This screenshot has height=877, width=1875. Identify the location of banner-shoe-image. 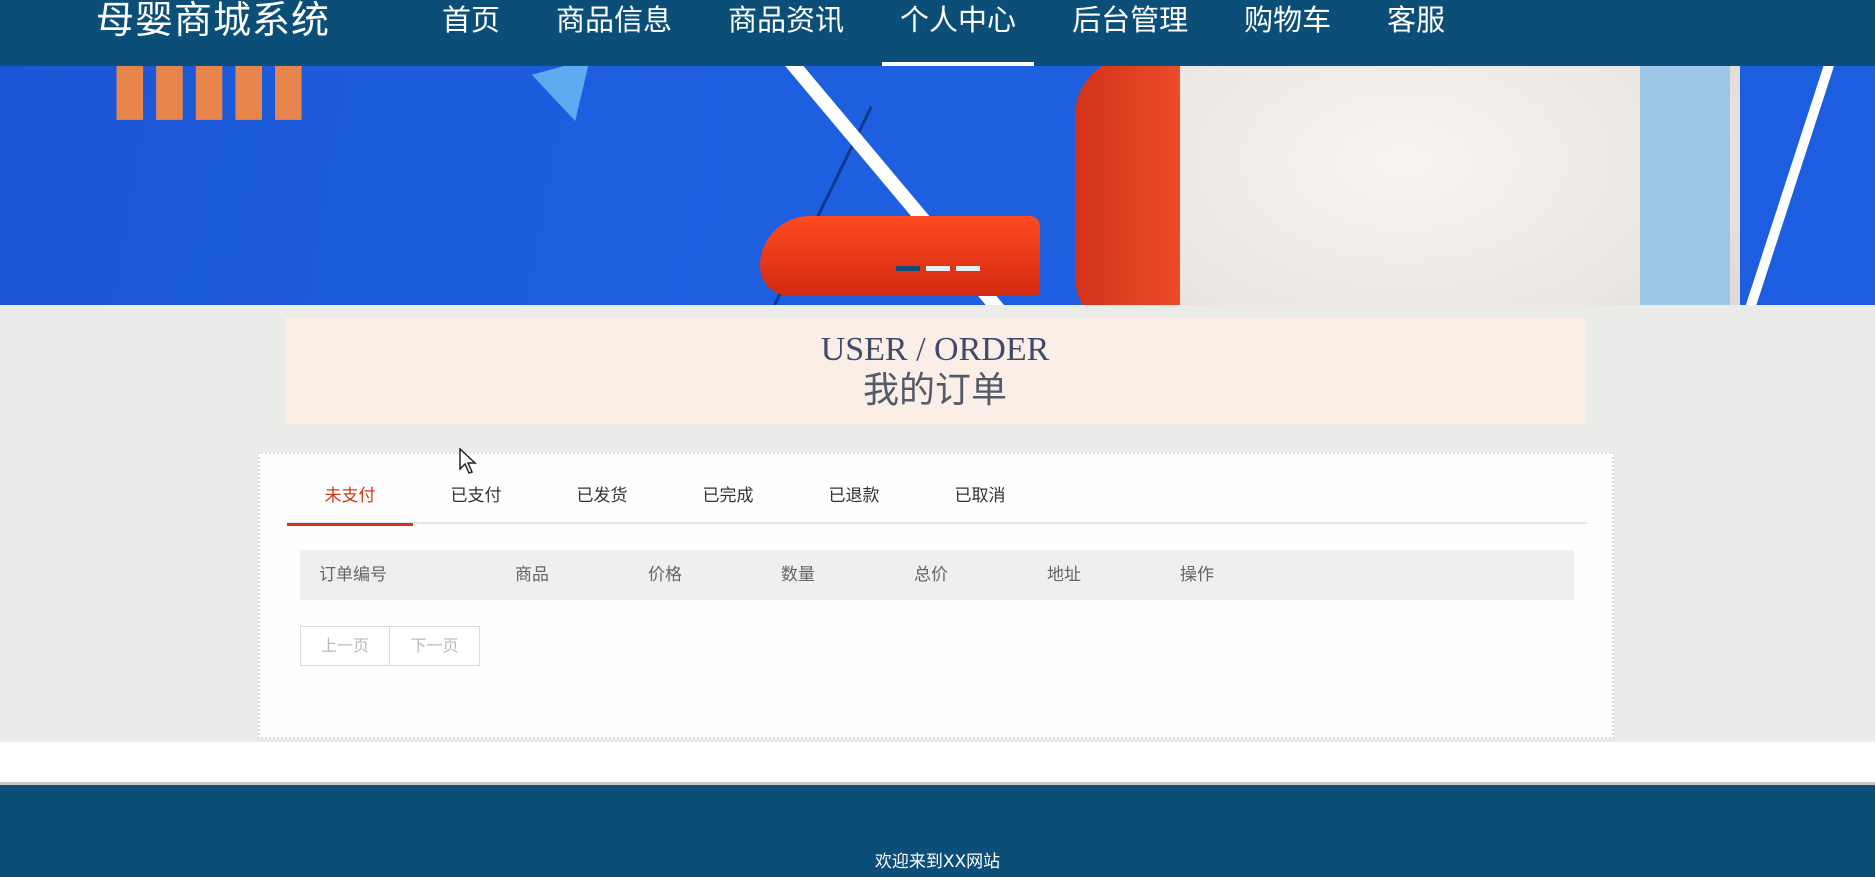
(900, 256).